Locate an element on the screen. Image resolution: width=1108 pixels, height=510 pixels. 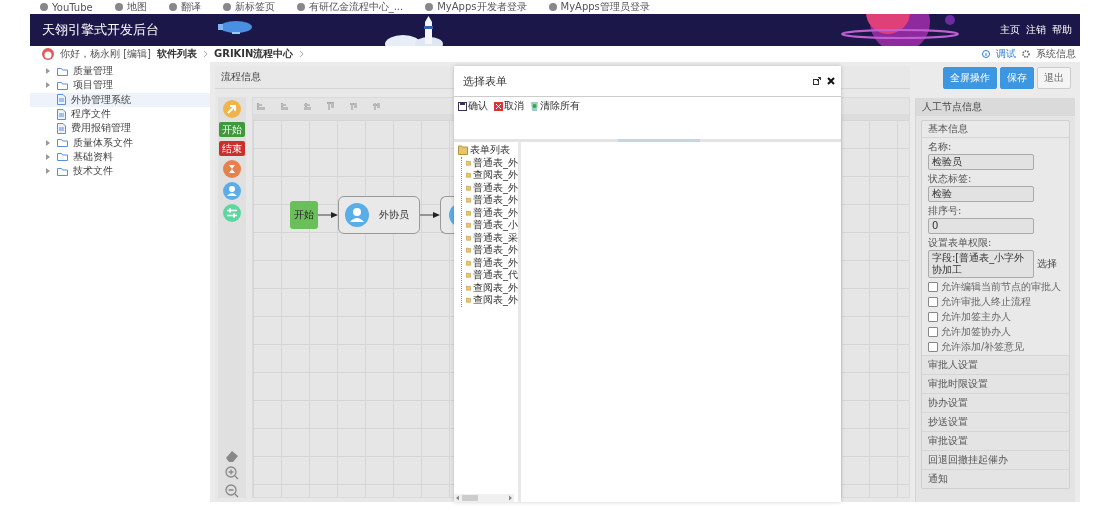
group-title: 基本信息 is located at coordinates (995, 129).